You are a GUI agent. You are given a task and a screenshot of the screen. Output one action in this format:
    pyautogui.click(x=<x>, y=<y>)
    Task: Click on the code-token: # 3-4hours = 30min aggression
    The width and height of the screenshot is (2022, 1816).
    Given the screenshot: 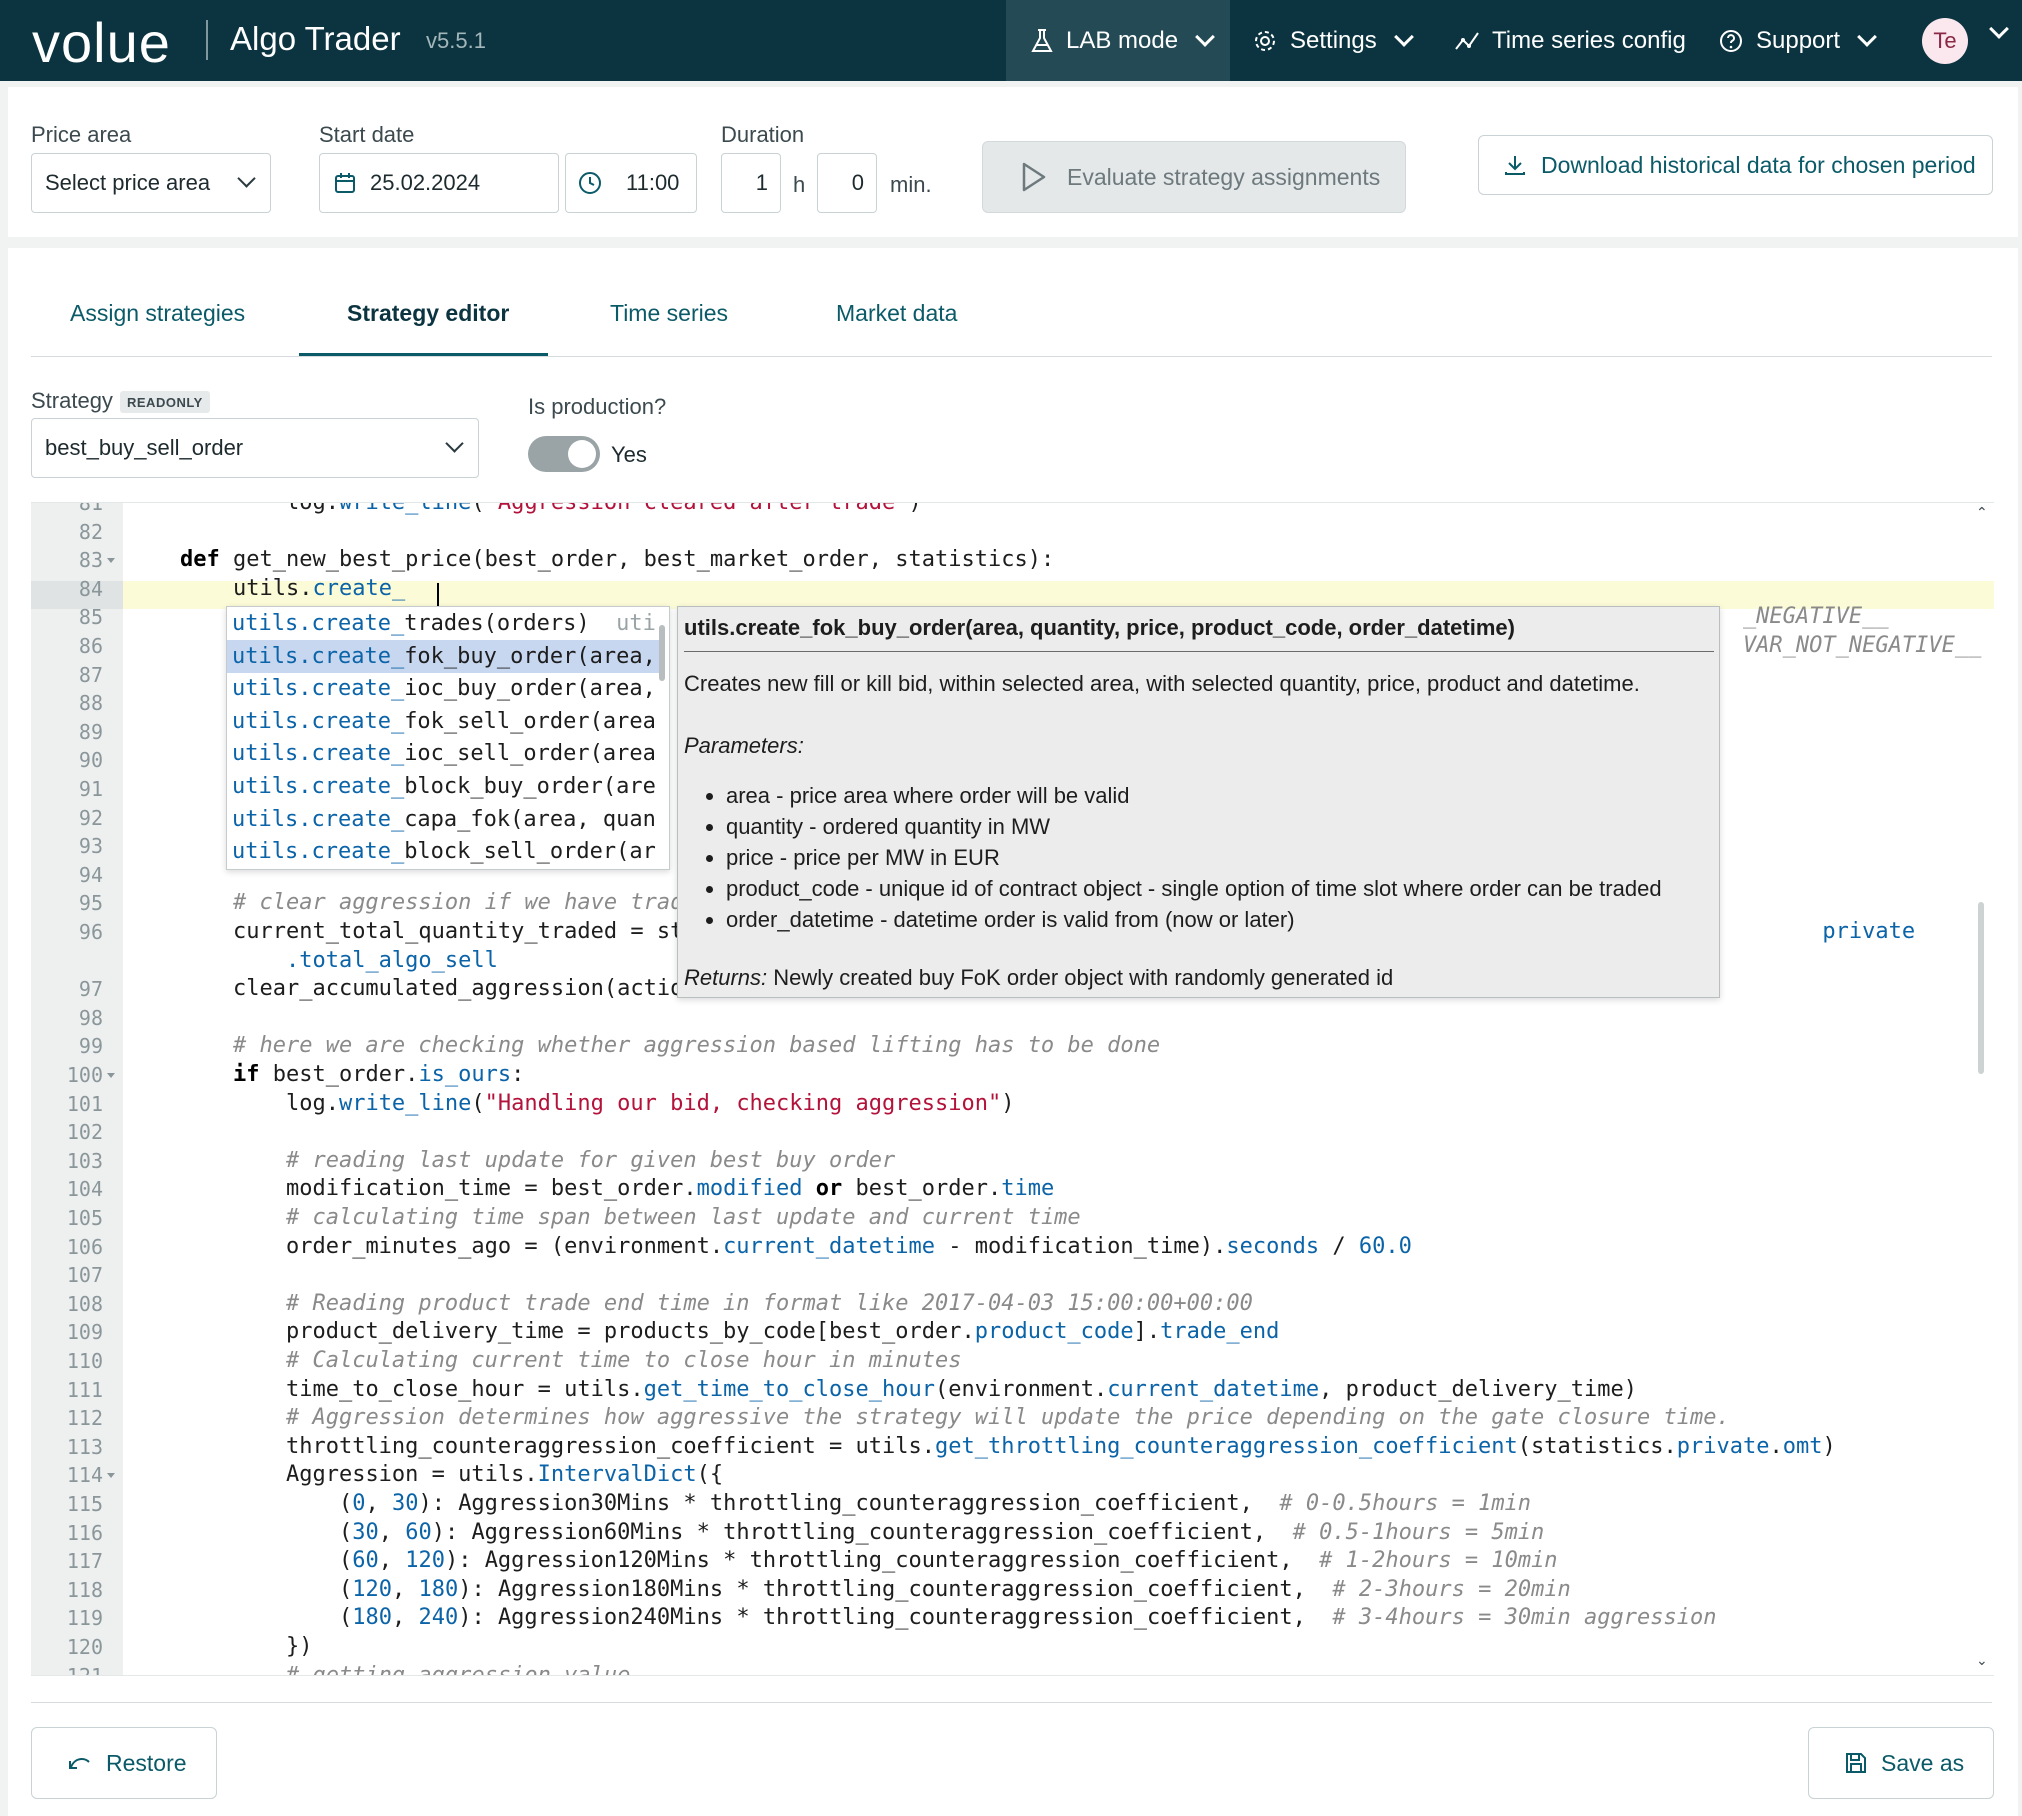 What is the action you would take?
    pyautogui.click(x=1524, y=1618)
    